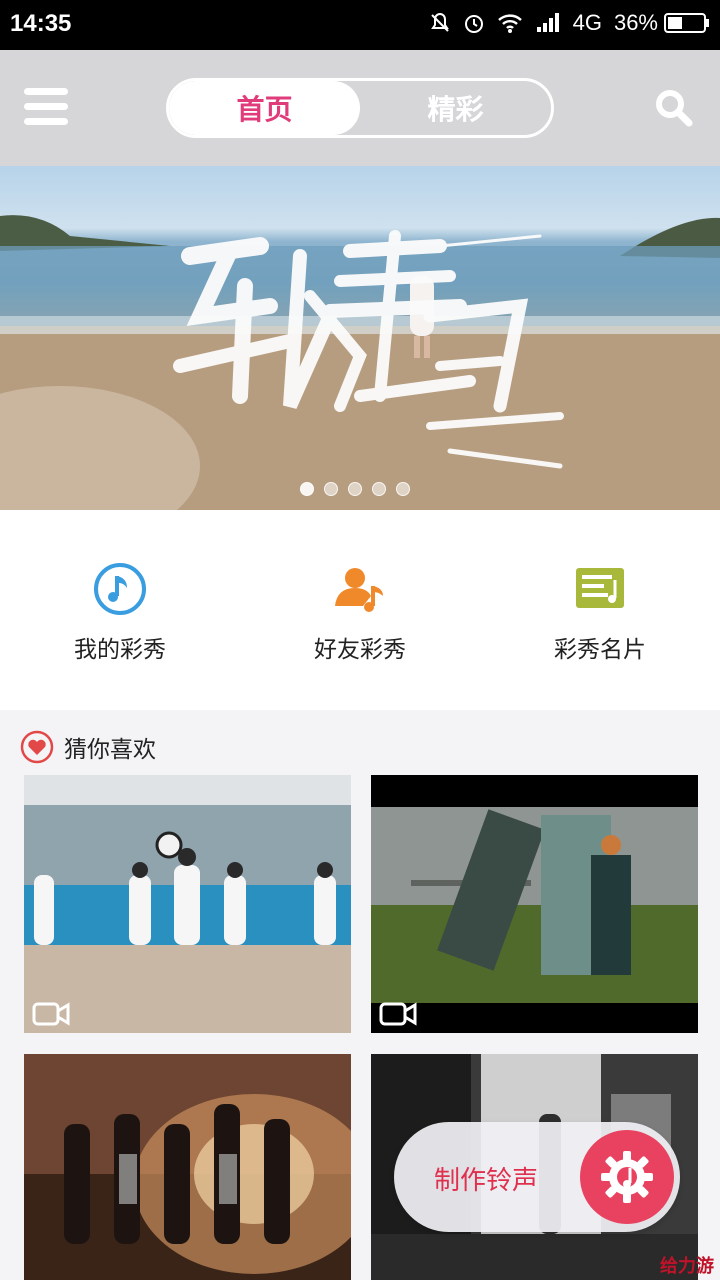  I want to click on make-ringtone-label: 制作铃声, so click(486, 1181).